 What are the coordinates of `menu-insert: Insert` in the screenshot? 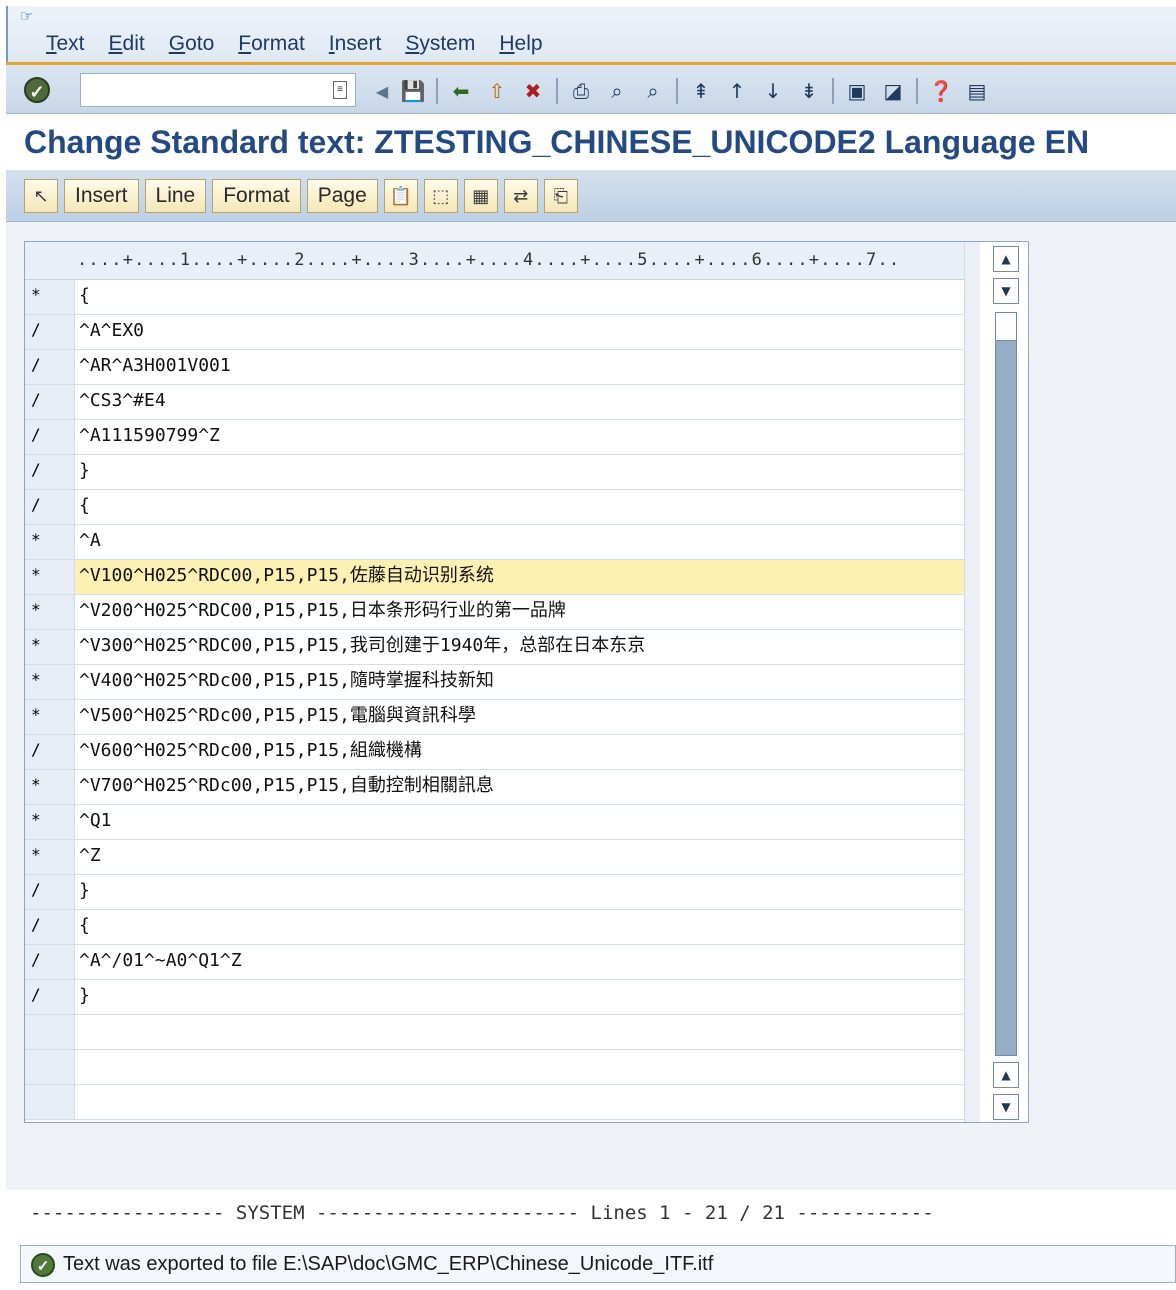 It's located at (355, 44).